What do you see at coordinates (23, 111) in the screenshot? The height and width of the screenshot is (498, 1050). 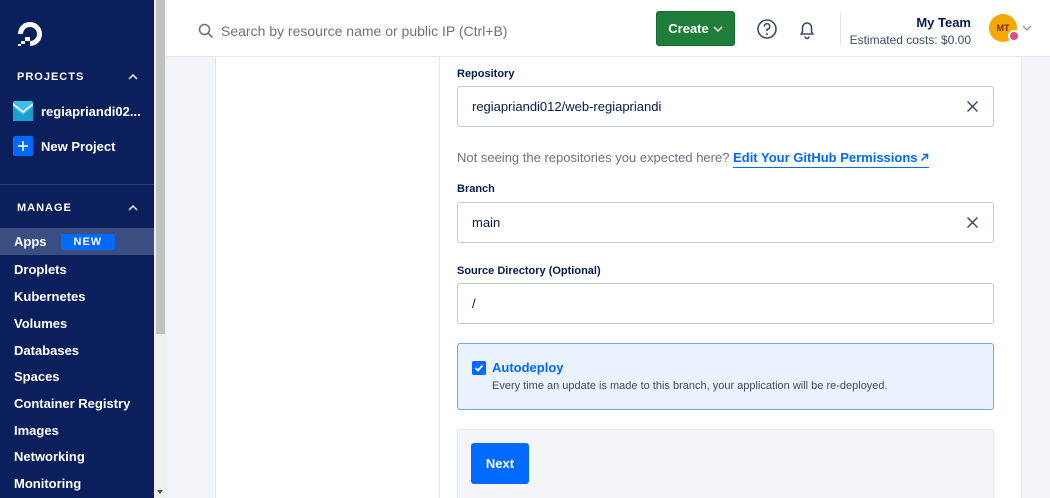 I see `project-icon` at bounding box center [23, 111].